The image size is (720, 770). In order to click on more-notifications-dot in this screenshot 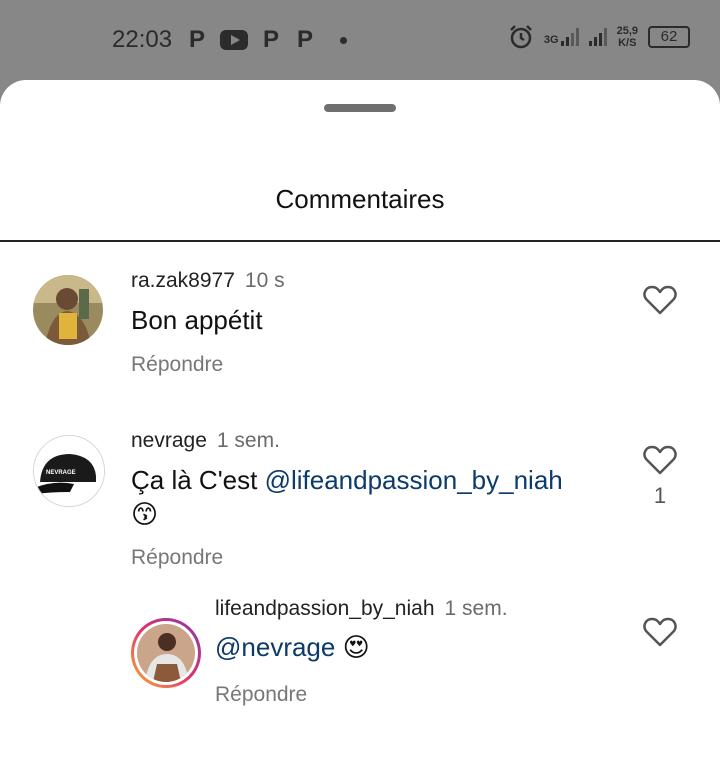, I will do `click(343, 40)`.